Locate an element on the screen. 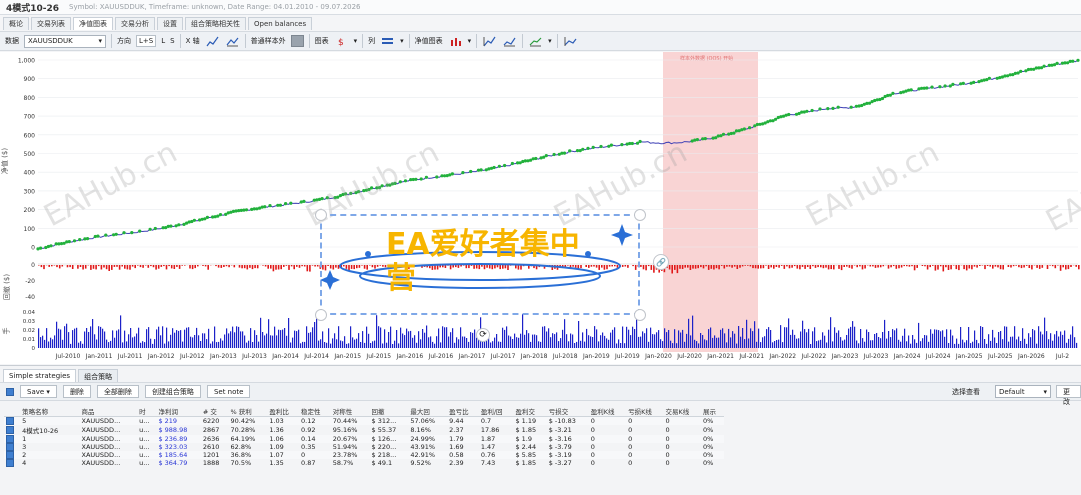 This screenshot has height=495, width=1081. table-header: 对称性 is located at coordinates (350, 411).